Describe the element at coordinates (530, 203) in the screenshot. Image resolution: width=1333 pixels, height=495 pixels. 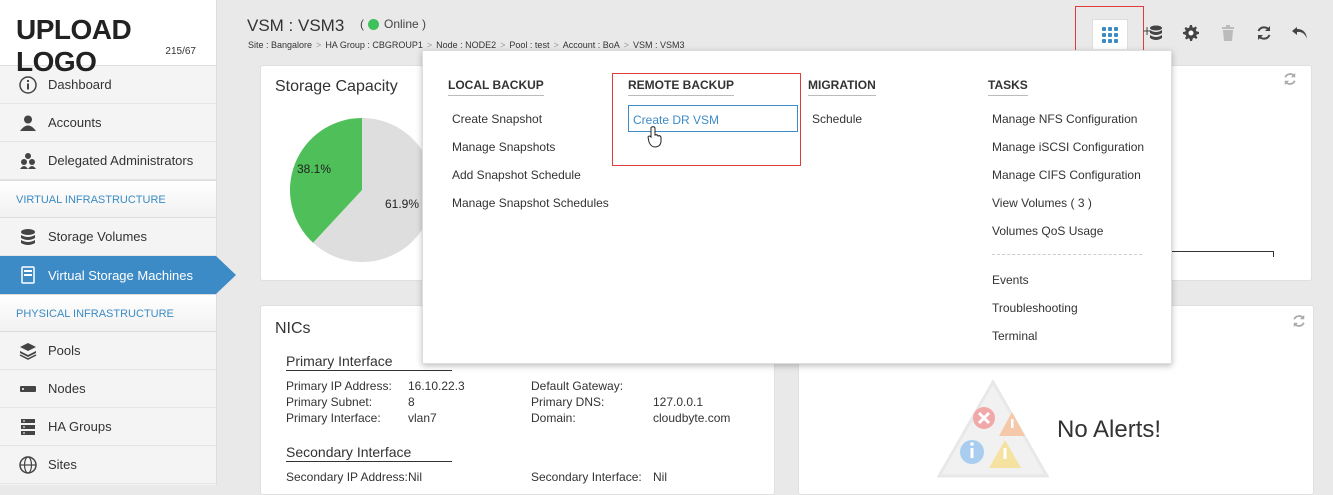
I see `menu-item-manage-snapshot-schedules: Manage Snapshot Schedules` at that location.